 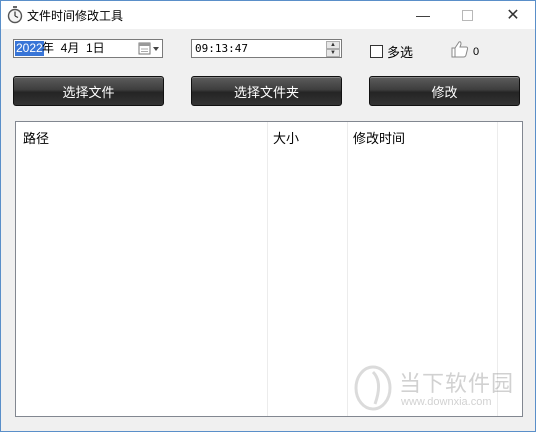 I want to click on like-widget: 0, so click(x=464, y=50).